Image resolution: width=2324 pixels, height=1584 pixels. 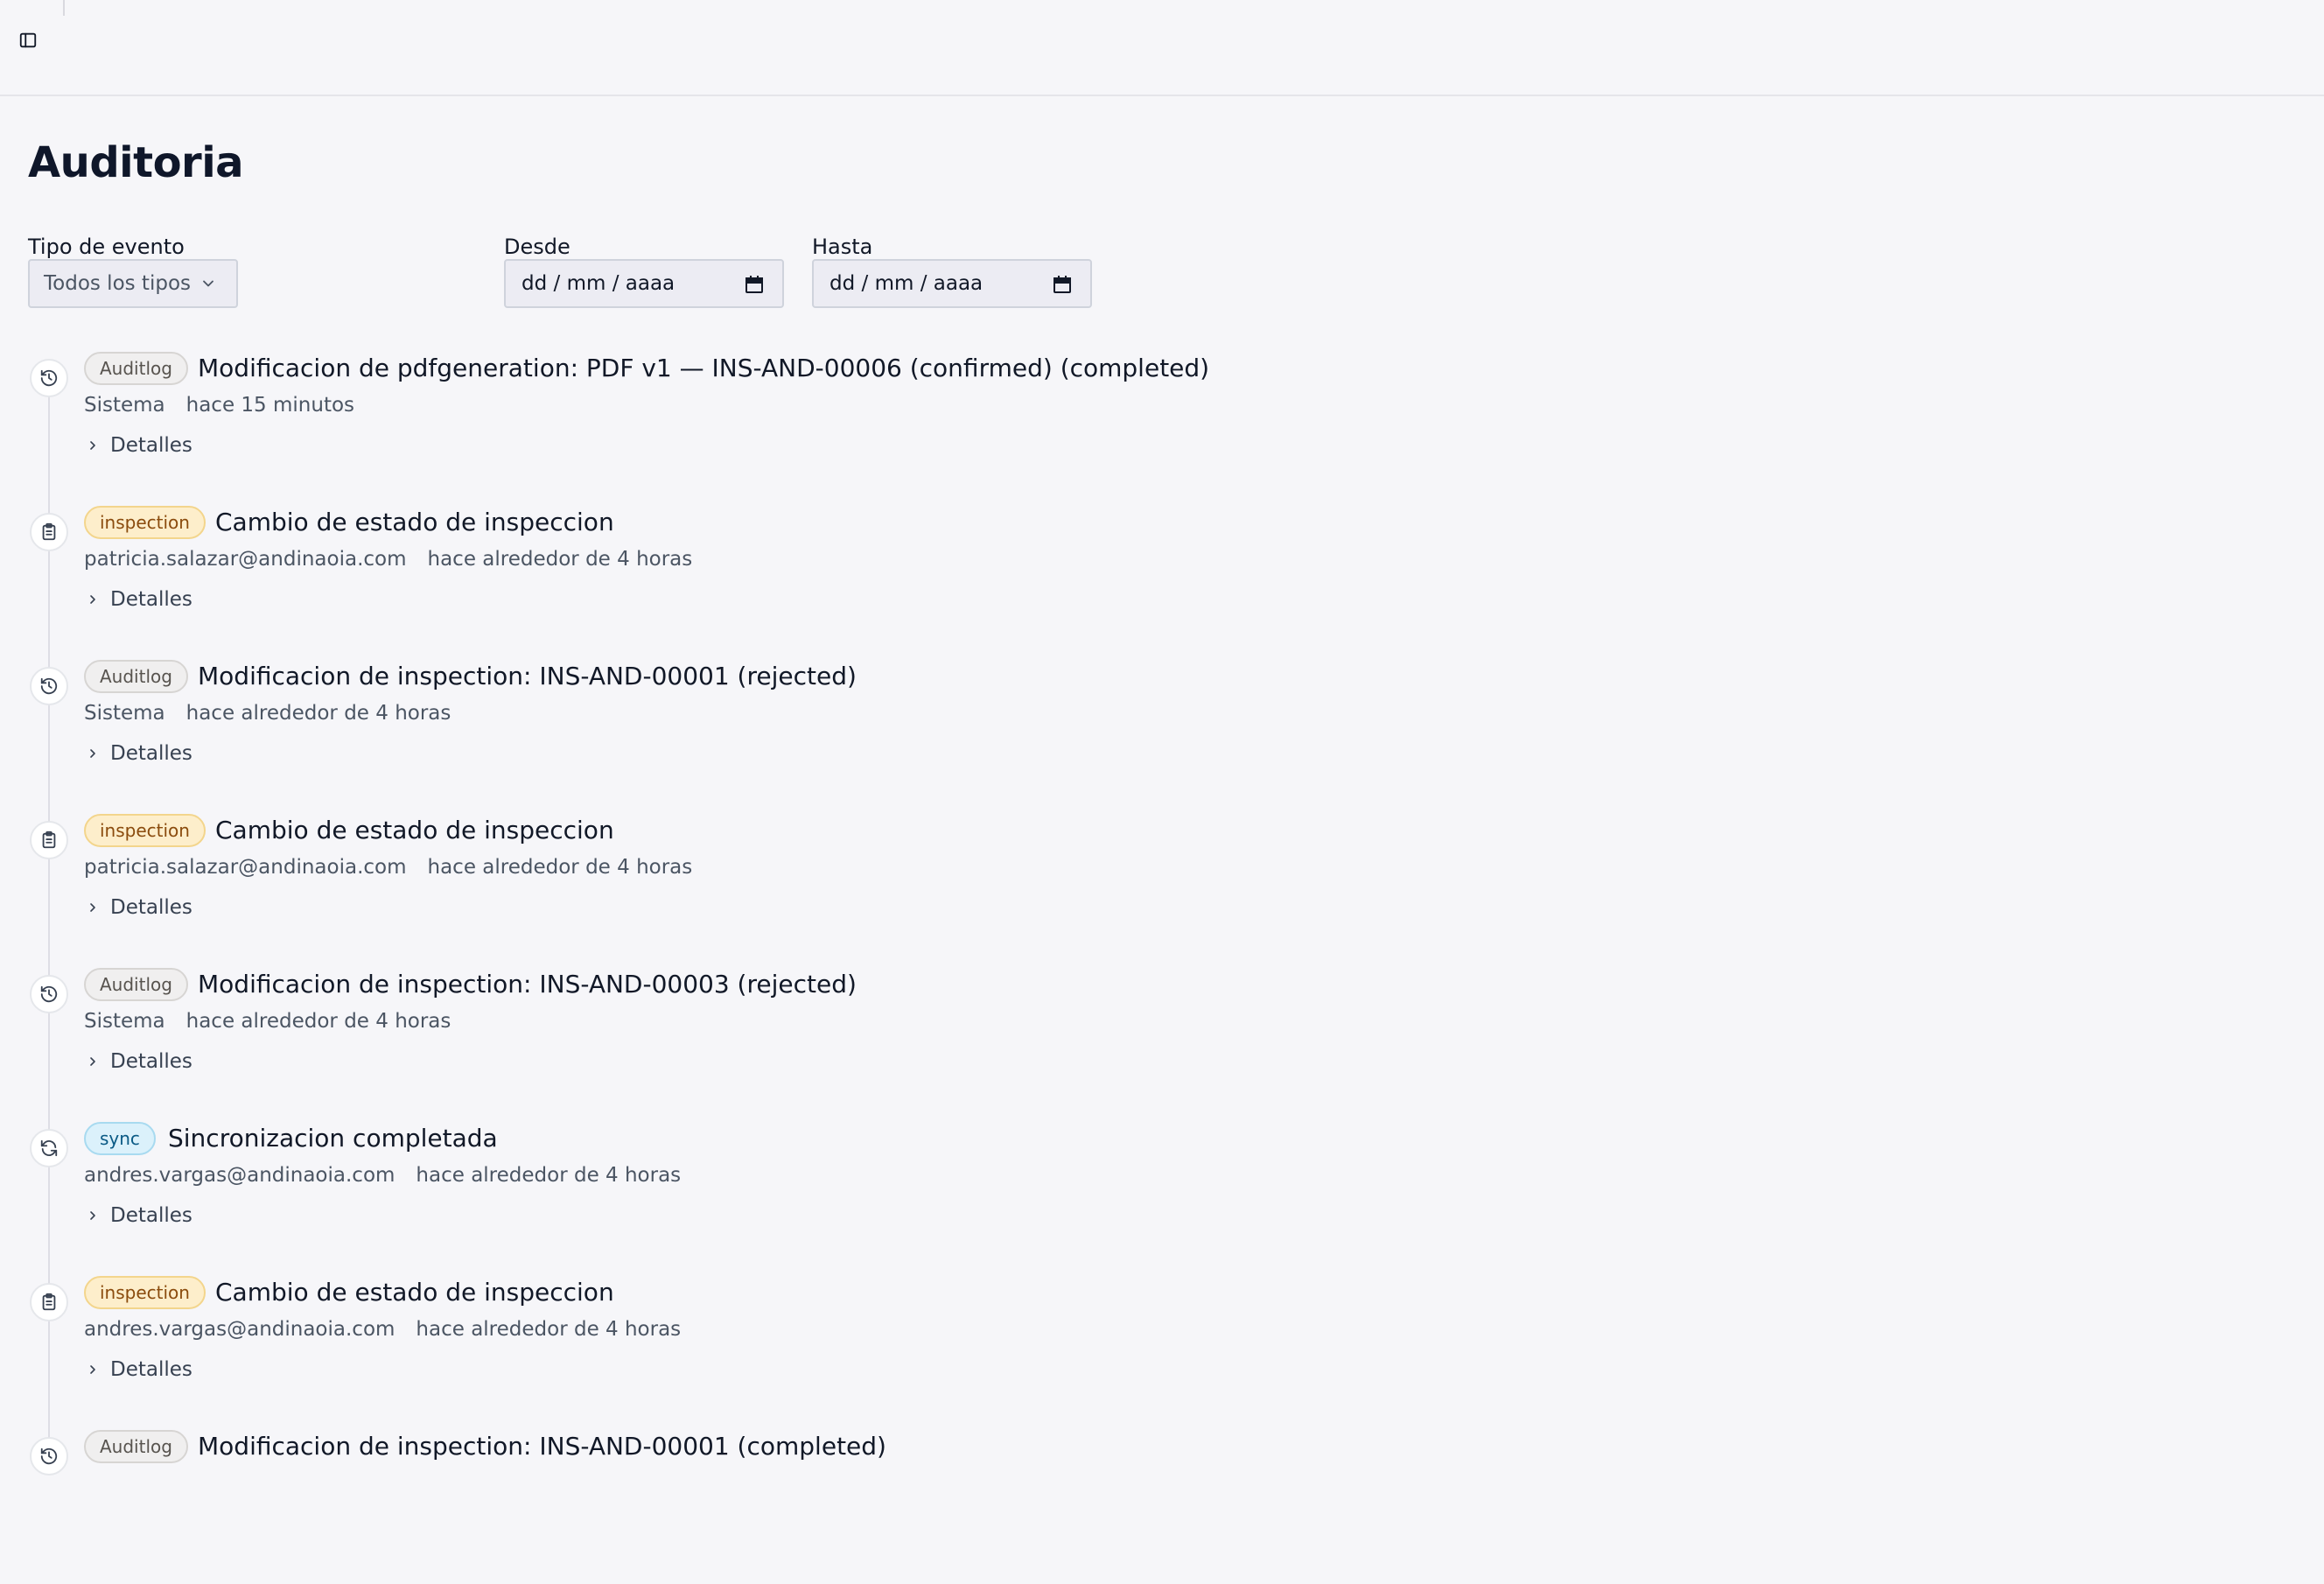 What do you see at coordinates (842, 247) in the screenshot?
I see `to-date-label: Hasta` at bounding box center [842, 247].